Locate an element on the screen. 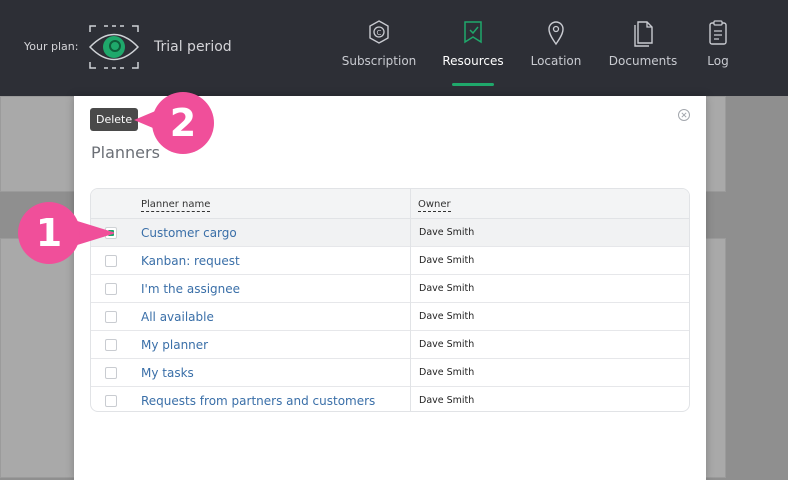 This screenshot has width=788, height=480. nav-subscription-label: Subscription is located at coordinates (379, 61).